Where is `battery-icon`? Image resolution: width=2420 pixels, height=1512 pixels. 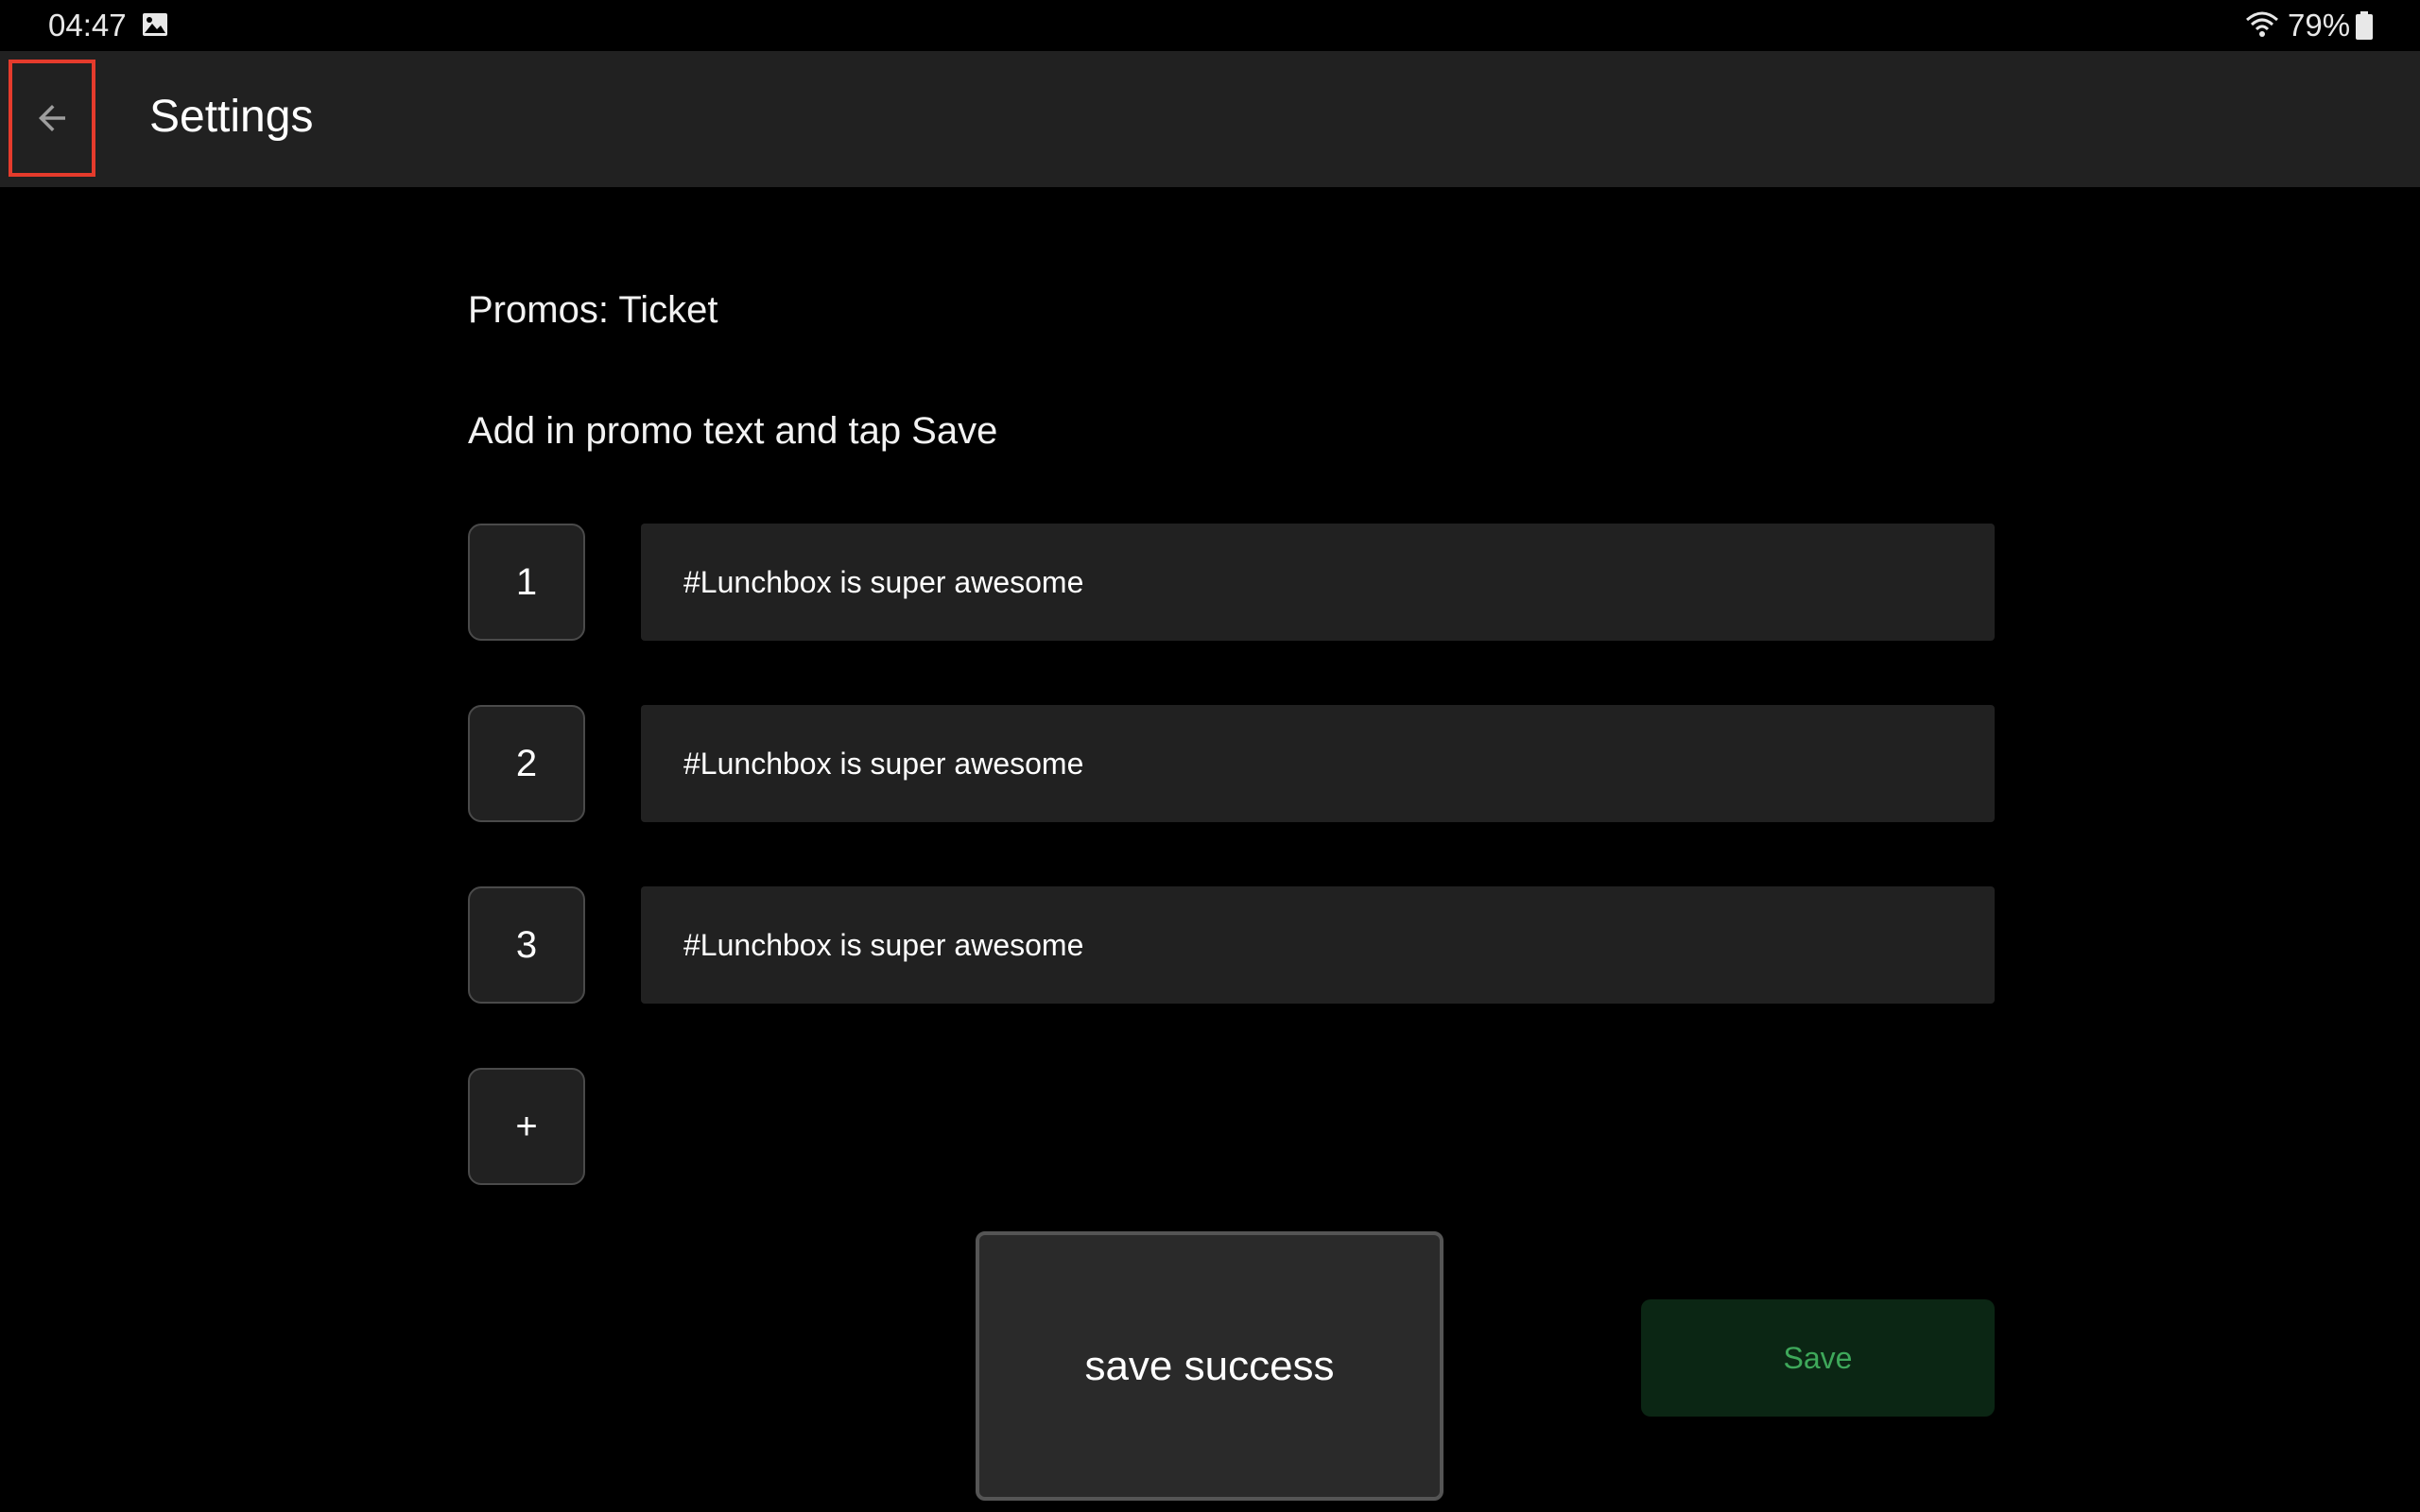 battery-icon is located at coordinates (2364, 25).